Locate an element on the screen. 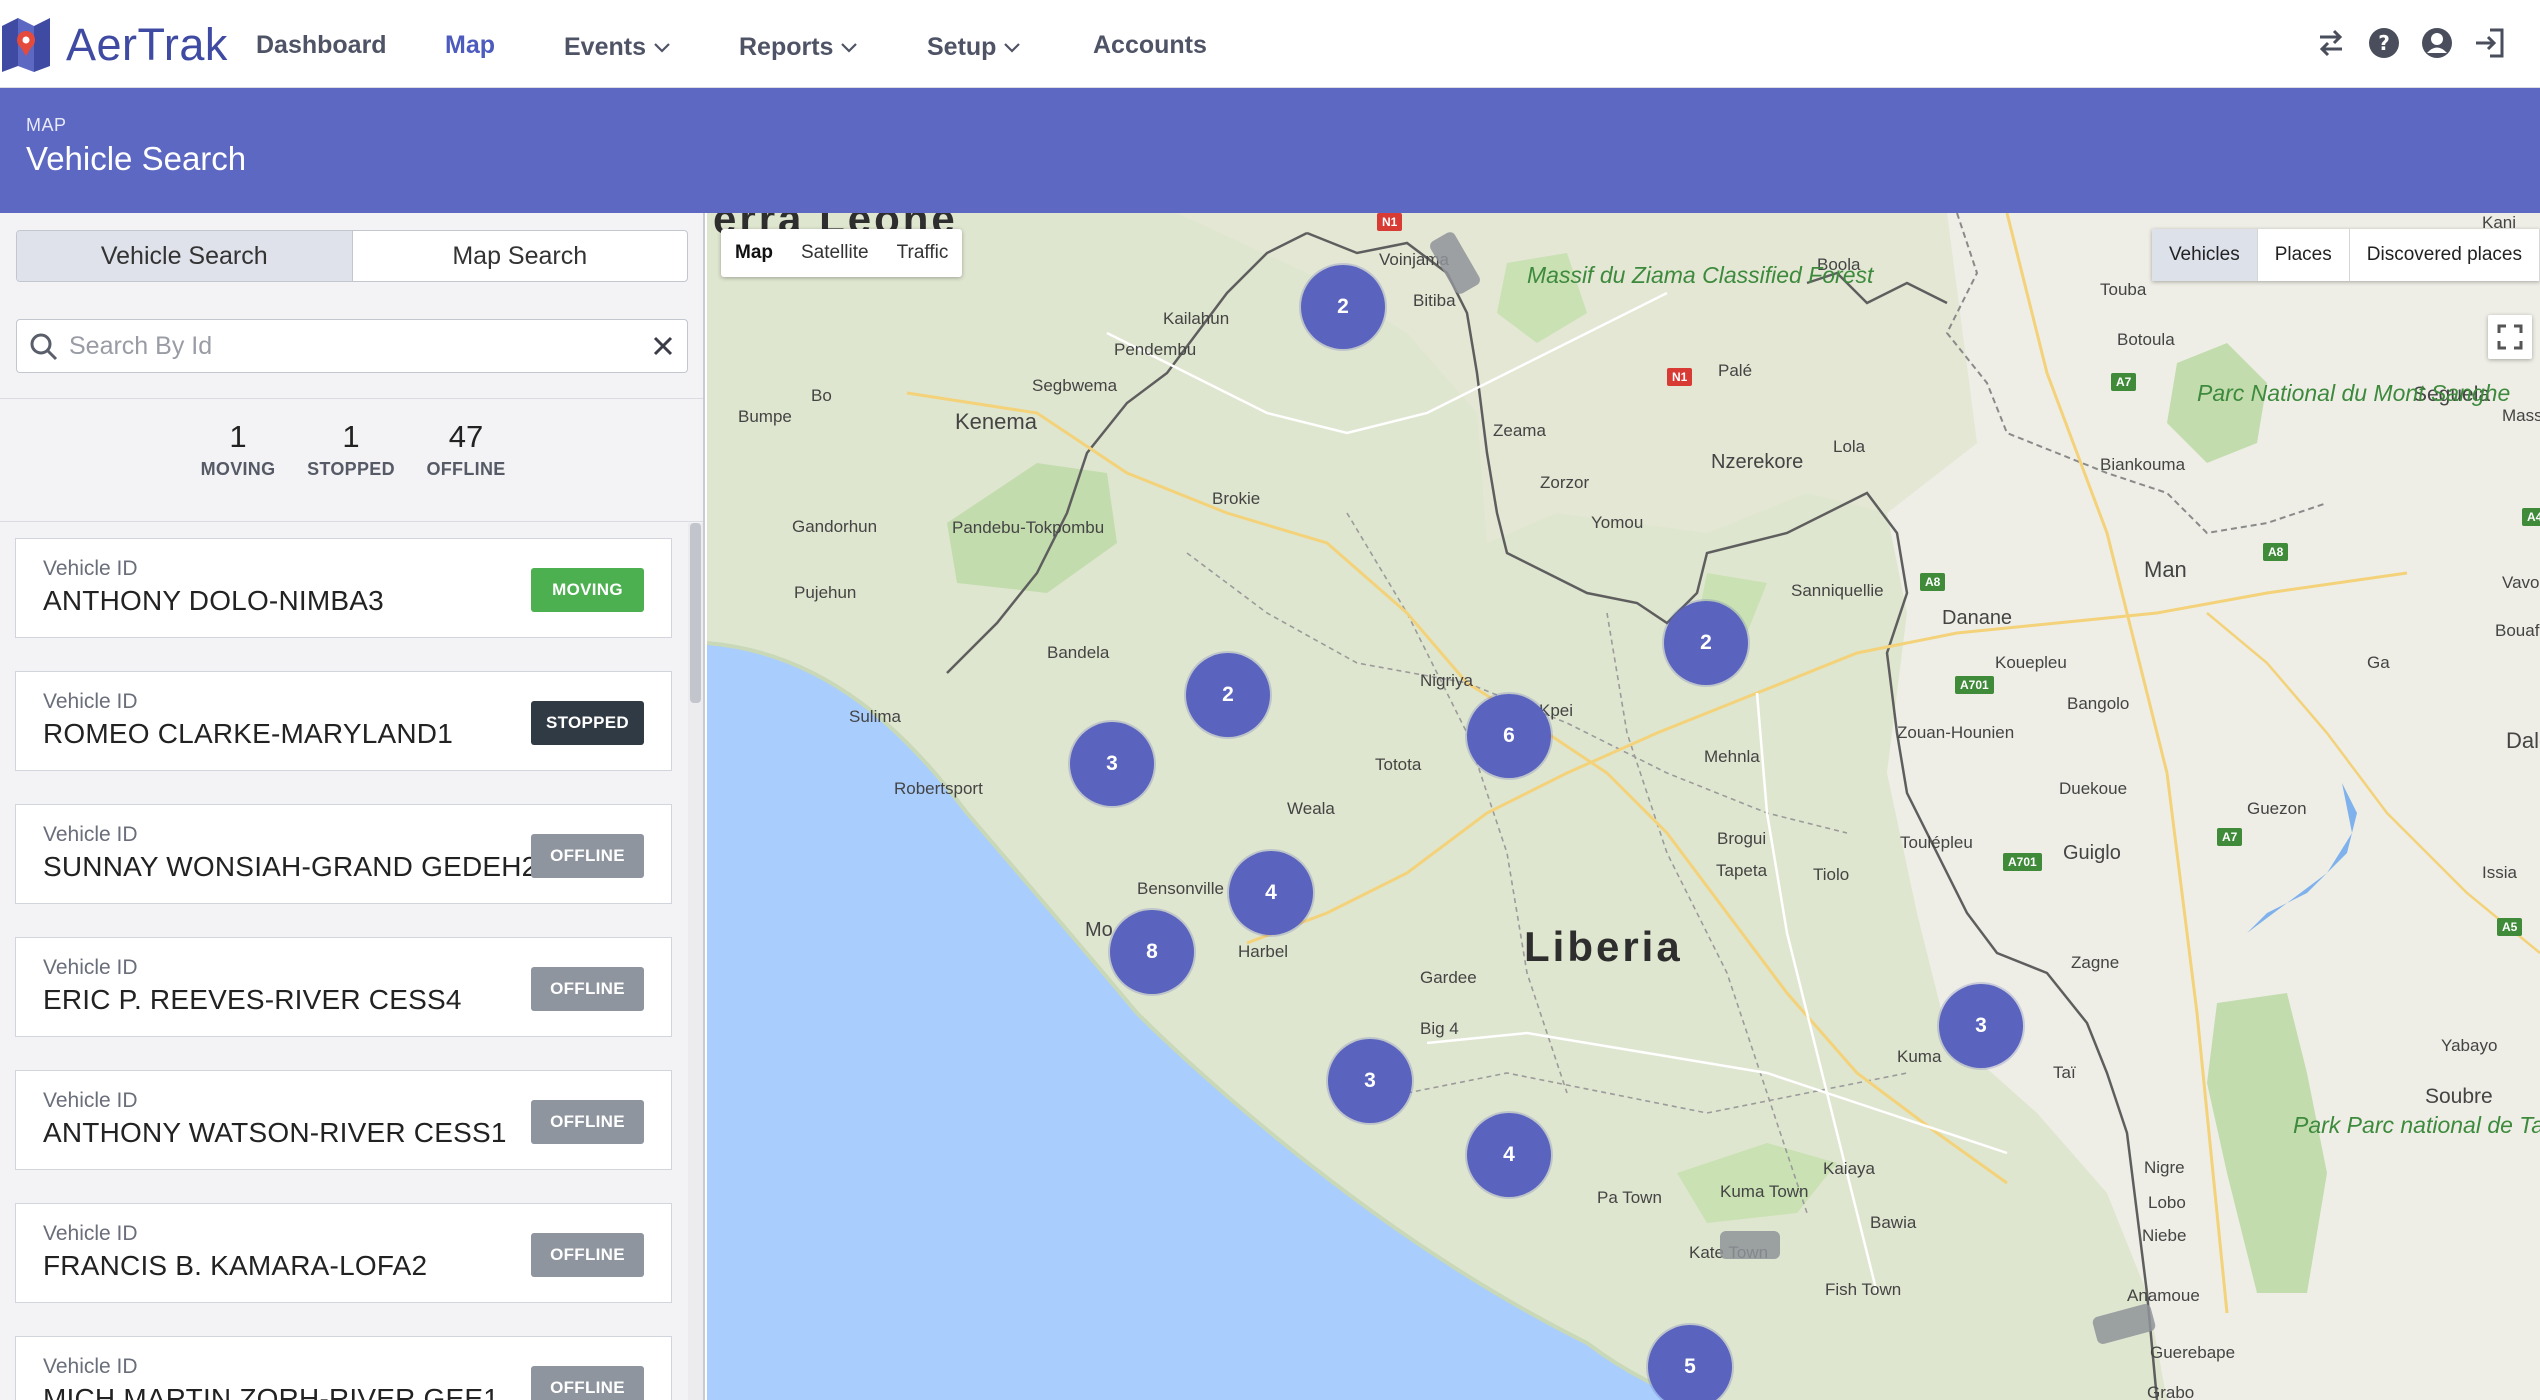 This screenshot has height=1400, width=2540. park-label: Park Parc national de Taï is located at coordinates (2416, 1125).